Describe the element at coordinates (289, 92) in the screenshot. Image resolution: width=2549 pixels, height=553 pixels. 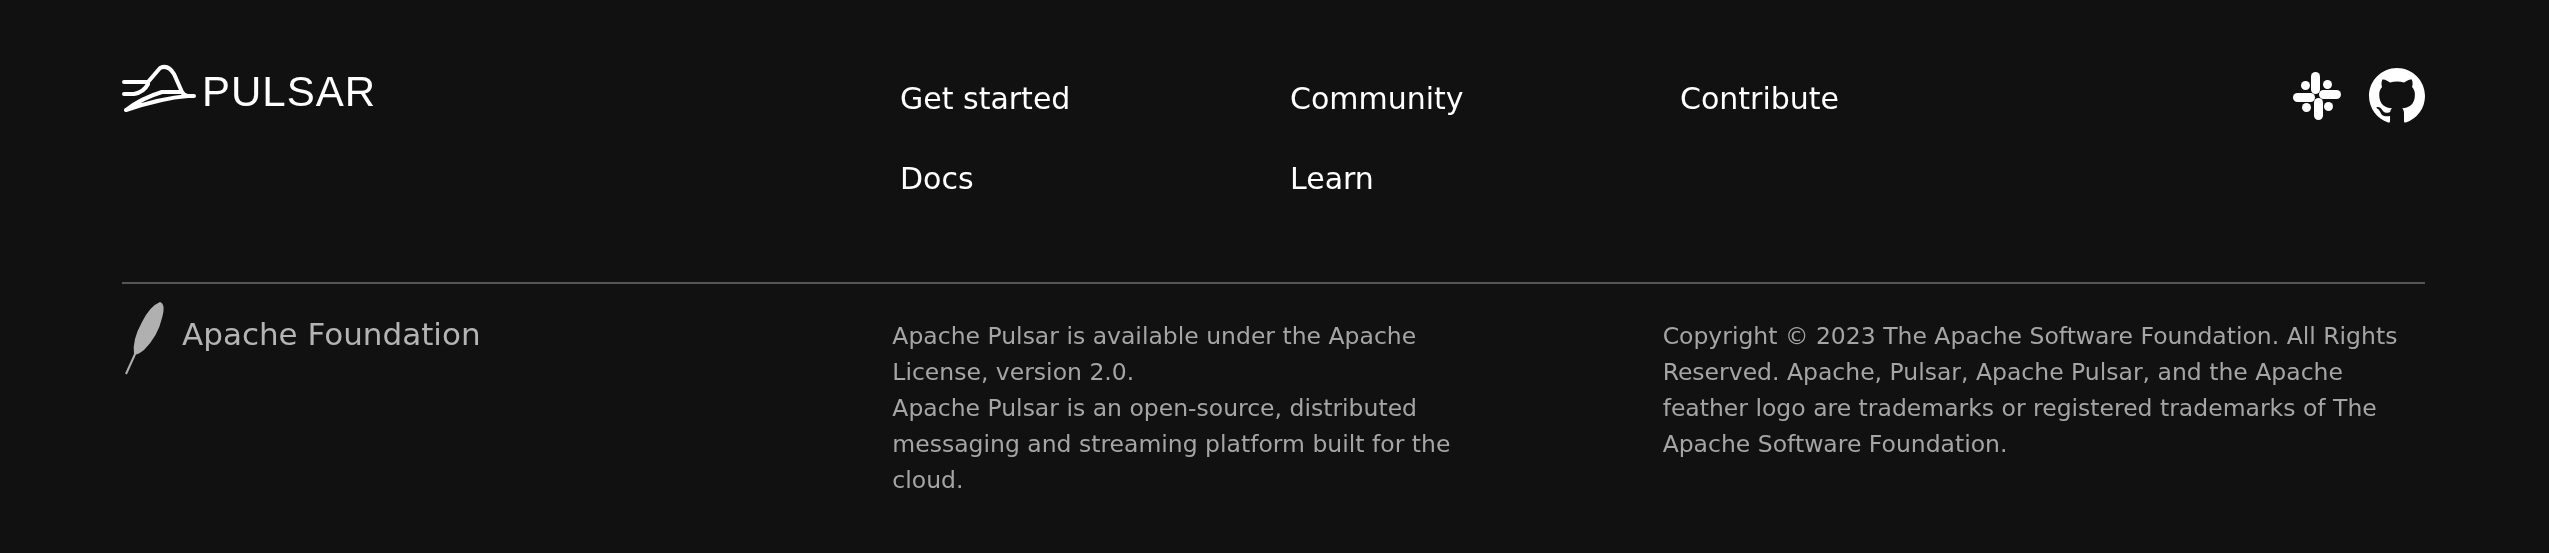
I see `logo-wordmark: PULSAR` at that location.